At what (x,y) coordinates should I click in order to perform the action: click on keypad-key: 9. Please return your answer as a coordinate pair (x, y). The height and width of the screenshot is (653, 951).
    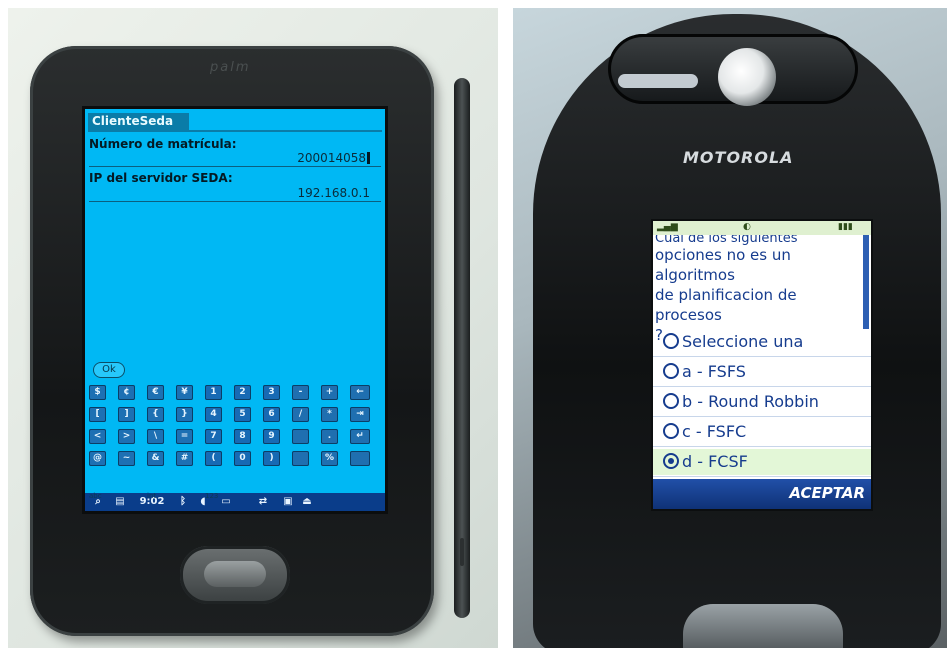
    Looking at the image, I should click on (271, 436).